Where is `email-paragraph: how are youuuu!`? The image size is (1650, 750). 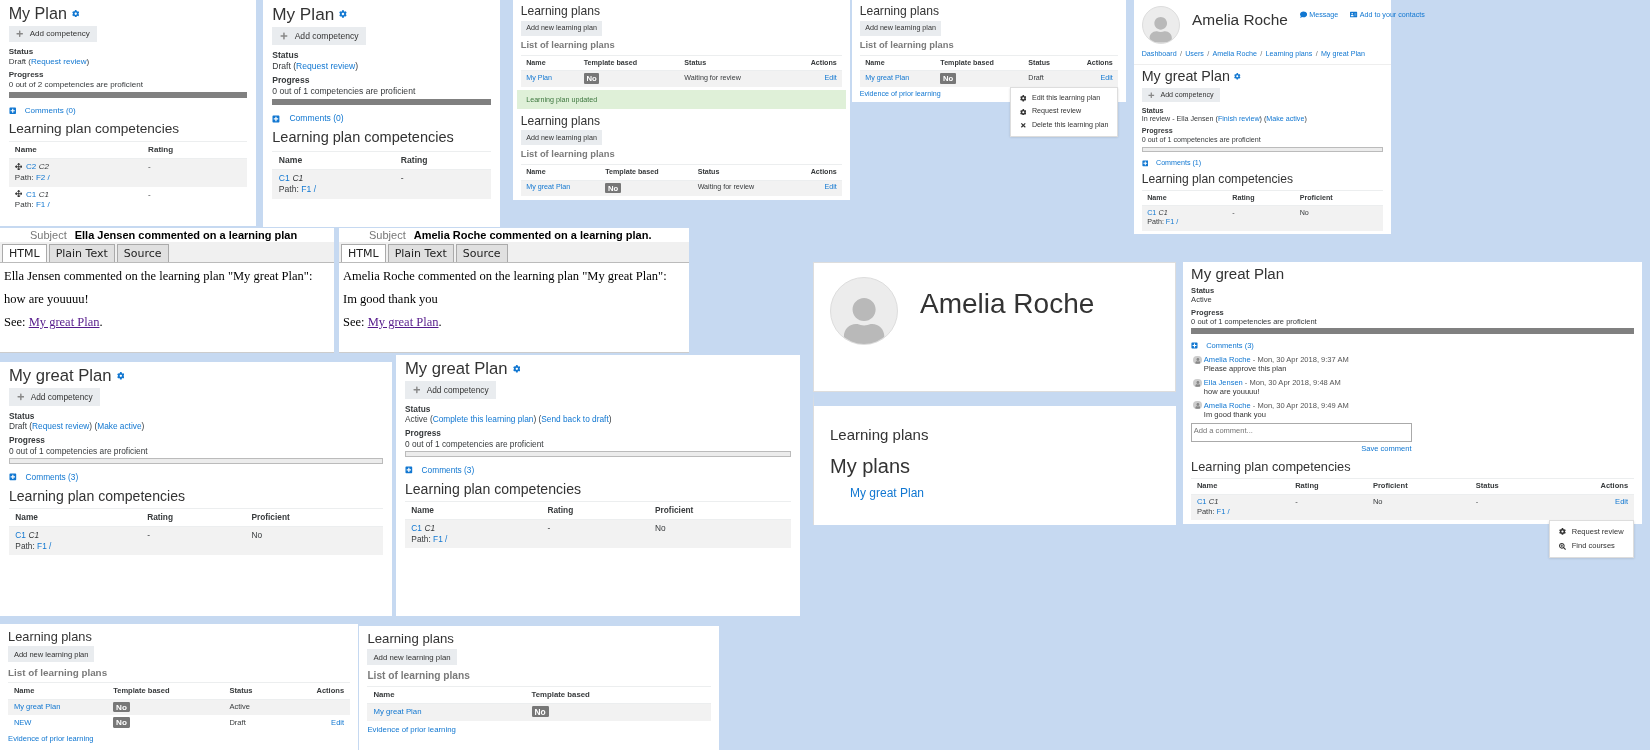 email-paragraph: how are youuuu! is located at coordinates (47, 299).